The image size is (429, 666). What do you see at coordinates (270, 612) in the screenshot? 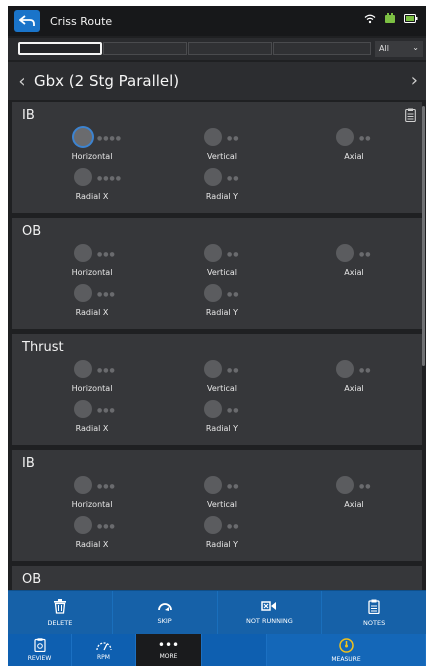
I see `not-running-button: NOT RUNNING` at bounding box center [270, 612].